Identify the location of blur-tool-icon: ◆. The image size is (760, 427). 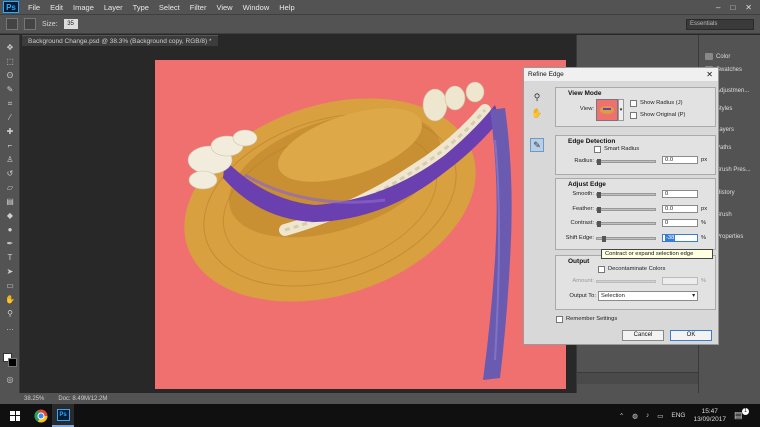
(10, 216).